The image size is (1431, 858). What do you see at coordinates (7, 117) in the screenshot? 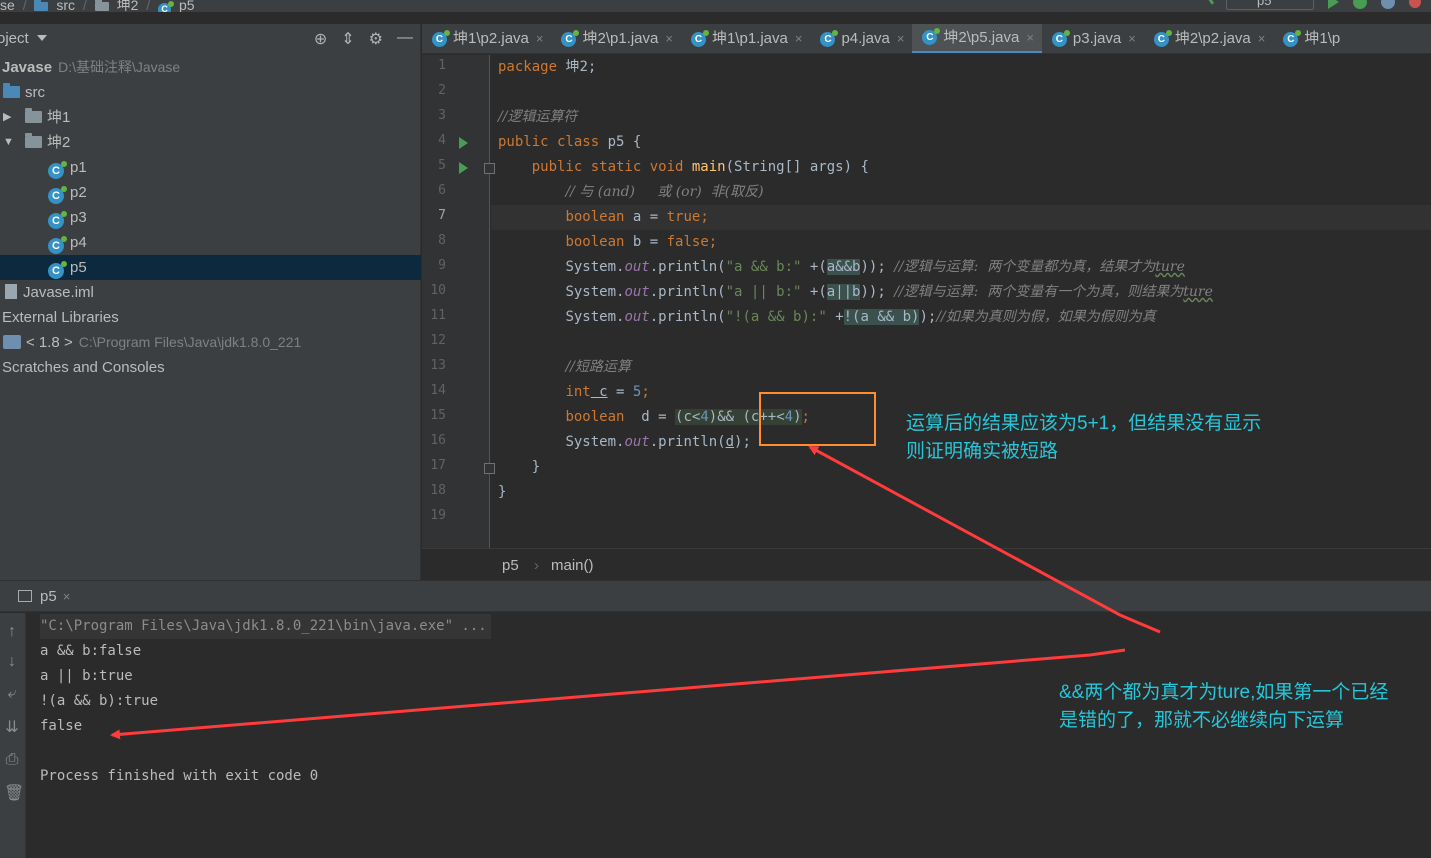
I see `chevron-right-icon: ▶` at bounding box center [7, 117].